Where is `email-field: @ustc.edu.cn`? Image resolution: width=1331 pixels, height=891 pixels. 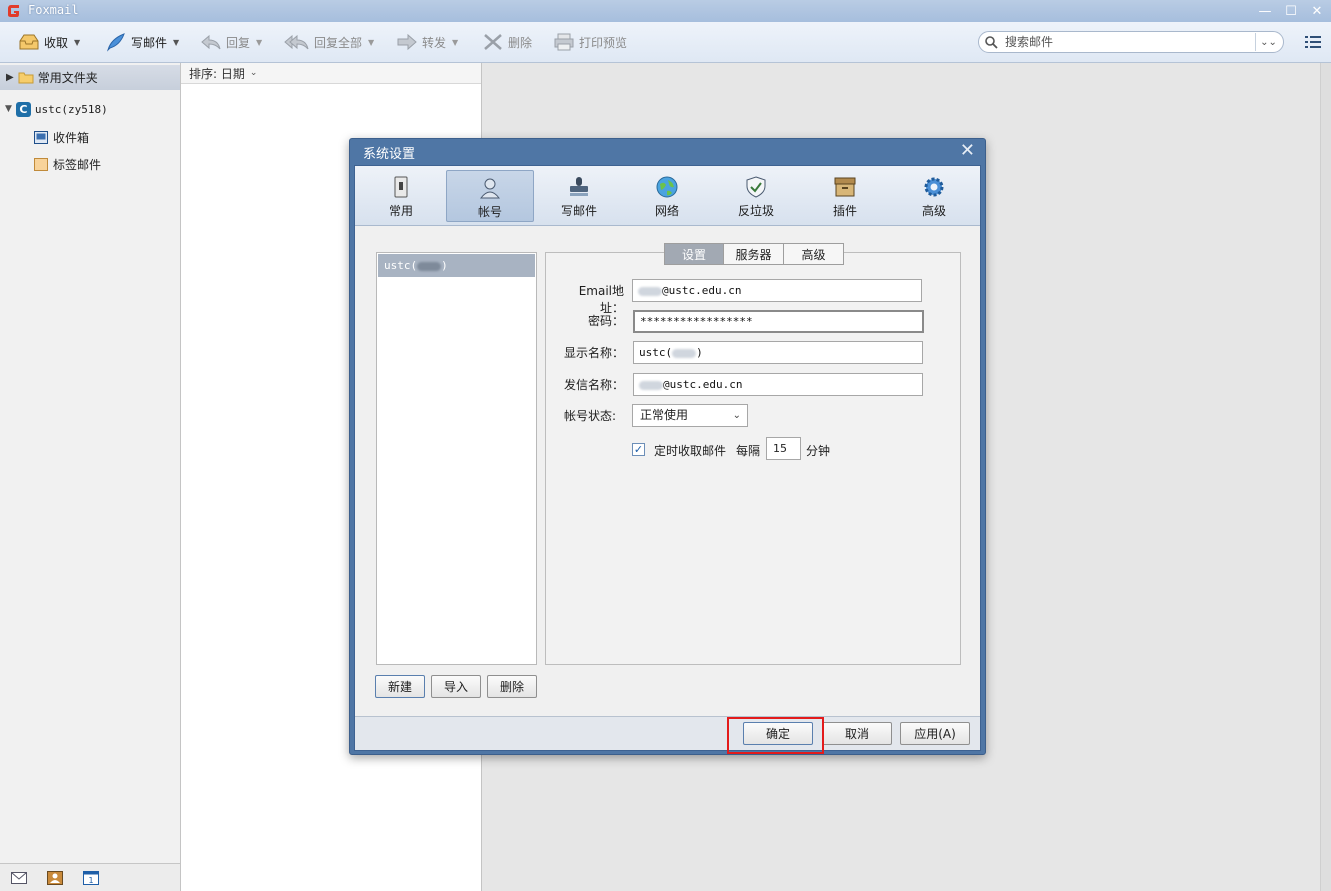
email-field: @ustc.edu.cn is located at coordinates (777, 290).